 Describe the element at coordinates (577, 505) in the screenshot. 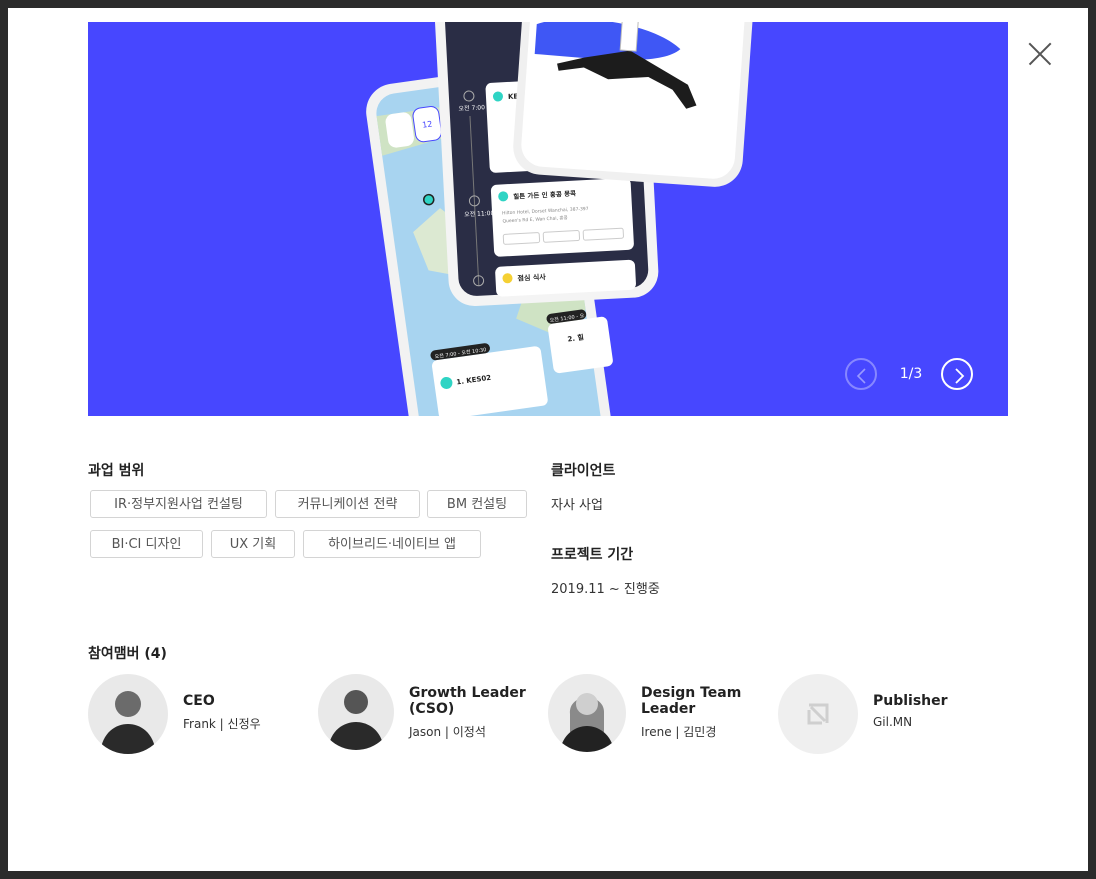

I see `client-value: 자사 사업` at that location.